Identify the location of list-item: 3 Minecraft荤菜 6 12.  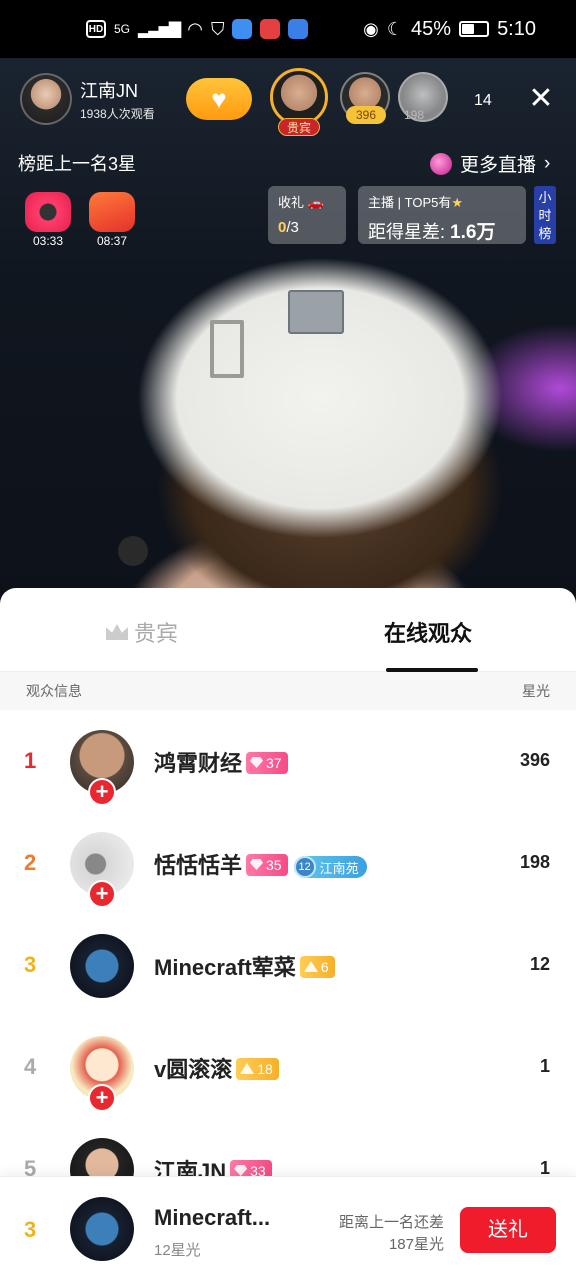
(288, 966).